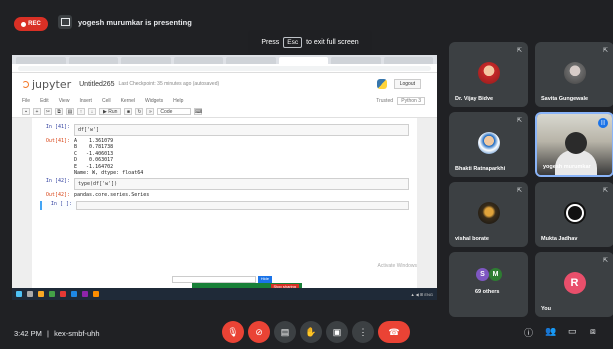 This screenshot has width=613, height=349. I want to click on menu-help: Help, so click(178, 101).